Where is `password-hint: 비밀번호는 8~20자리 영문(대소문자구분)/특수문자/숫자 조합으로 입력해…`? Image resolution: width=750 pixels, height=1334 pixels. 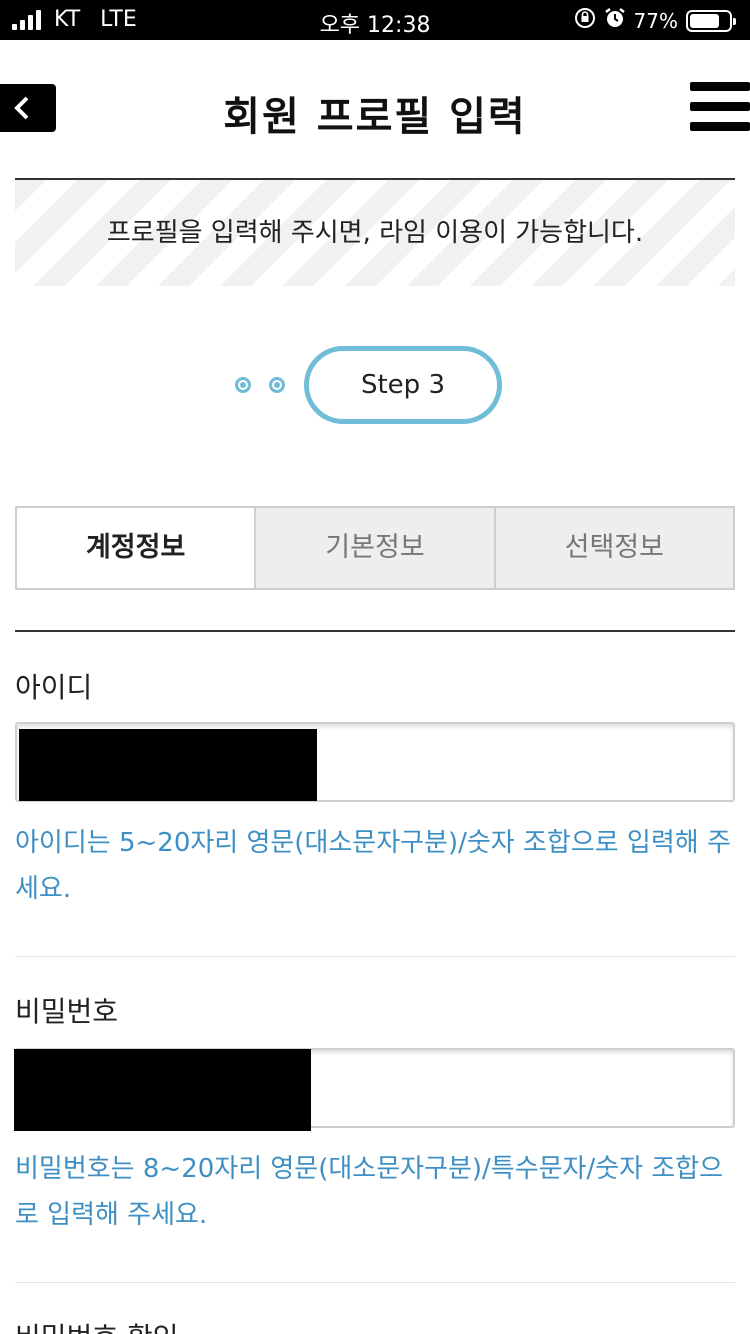
password-hint: 비밀번호는 8~20자리 영문(대소문자구분)/특수문자/숫자 조합으로 입력해… is located at coordinates (369, 1192).